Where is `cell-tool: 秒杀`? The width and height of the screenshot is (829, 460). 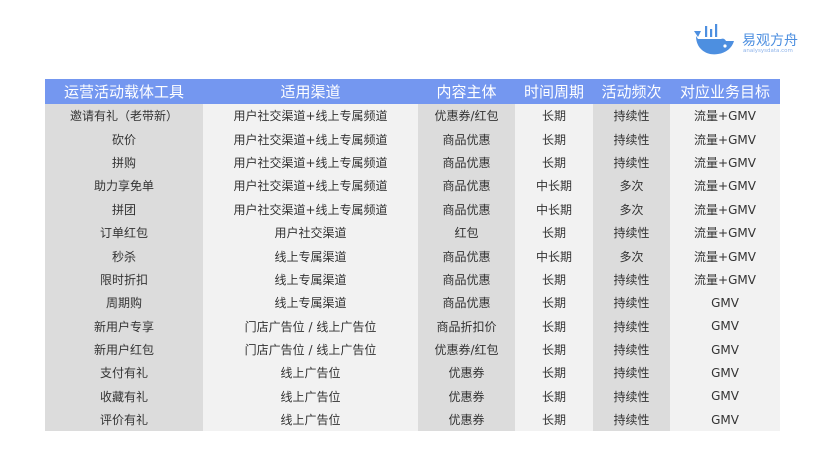 cell-tool: 秒杀 is located at coordinates (124, 256).